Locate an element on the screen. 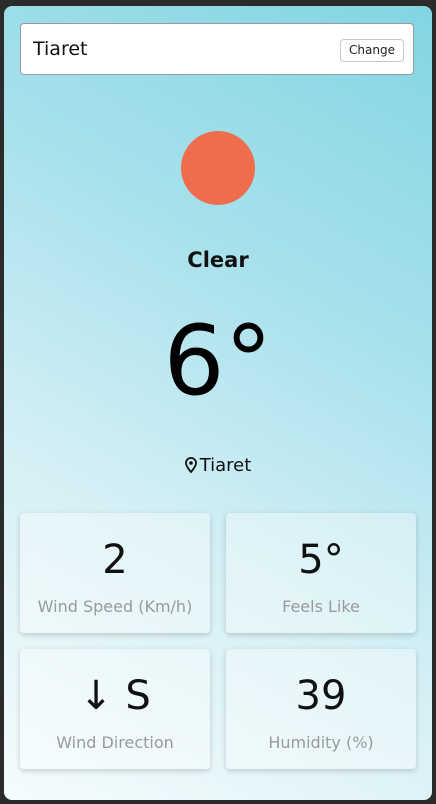 This screenshot has height=804, width=436. change-button: Change is located at coordinates (372, 50).